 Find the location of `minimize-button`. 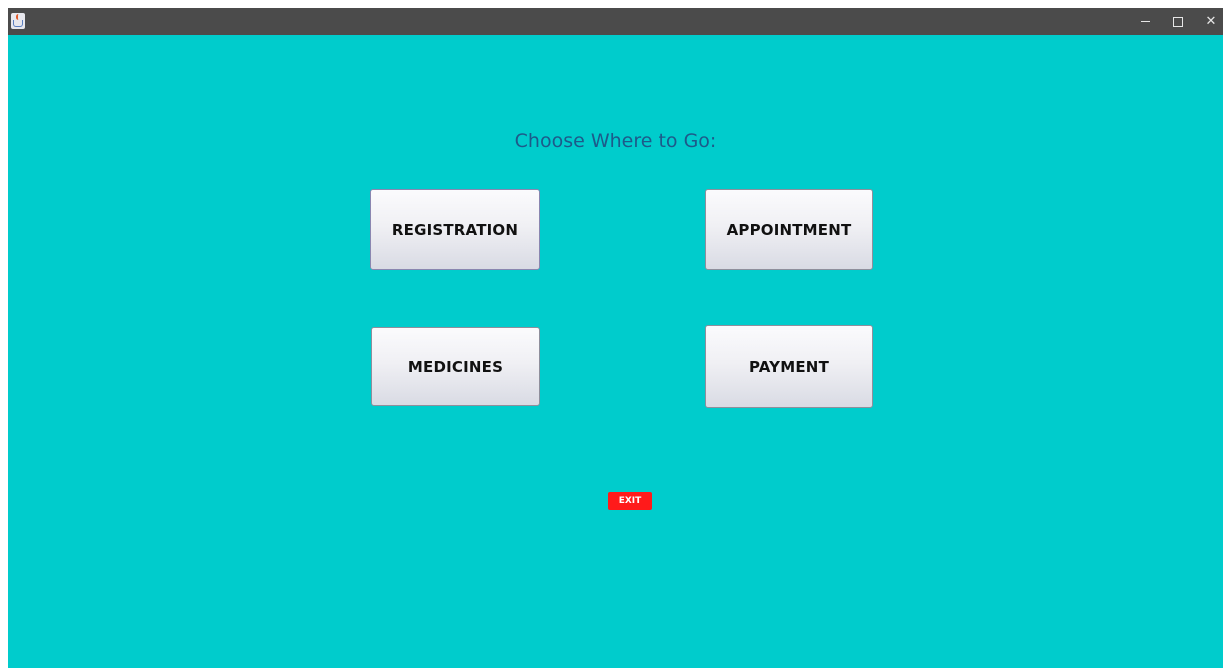

minimize-button is located at coordinates (1145, 21).